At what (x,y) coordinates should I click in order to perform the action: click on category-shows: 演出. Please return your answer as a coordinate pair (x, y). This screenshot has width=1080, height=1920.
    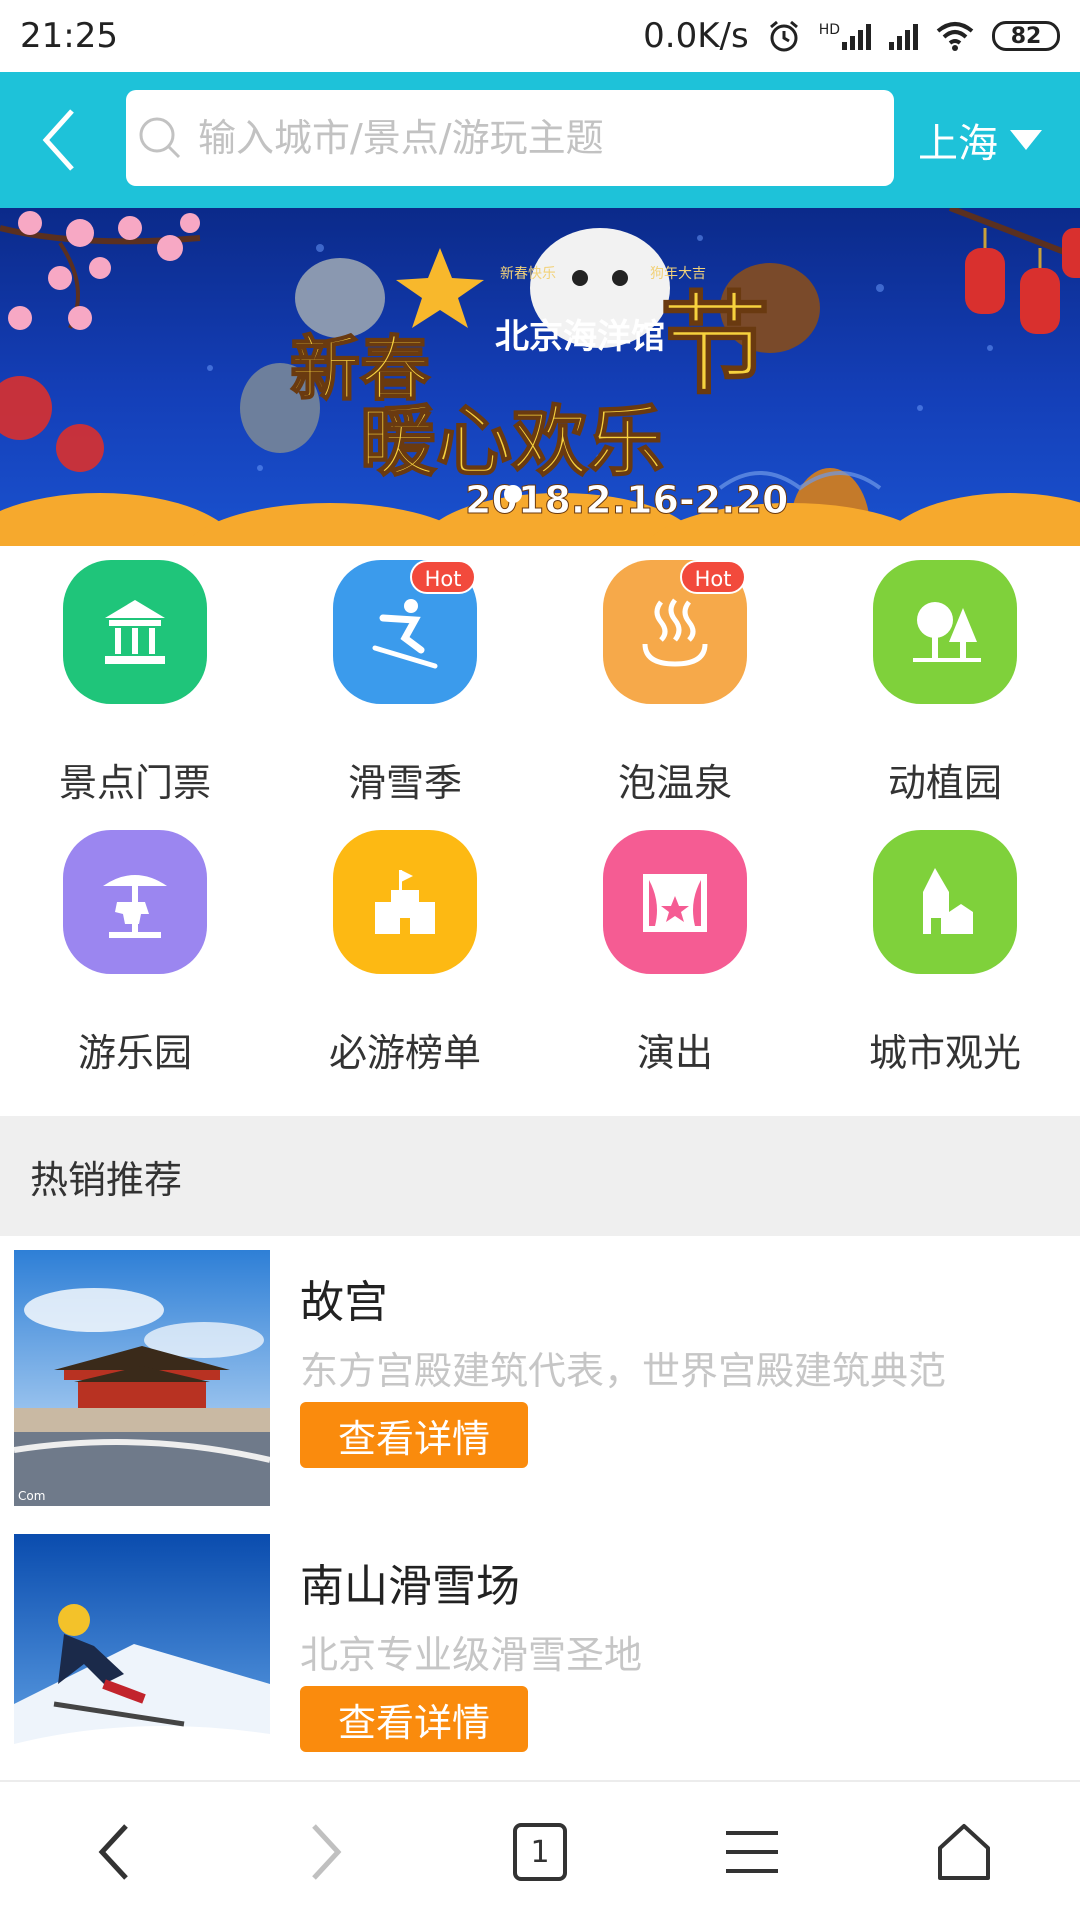
    Looking at the image, I should click on (675, 951).